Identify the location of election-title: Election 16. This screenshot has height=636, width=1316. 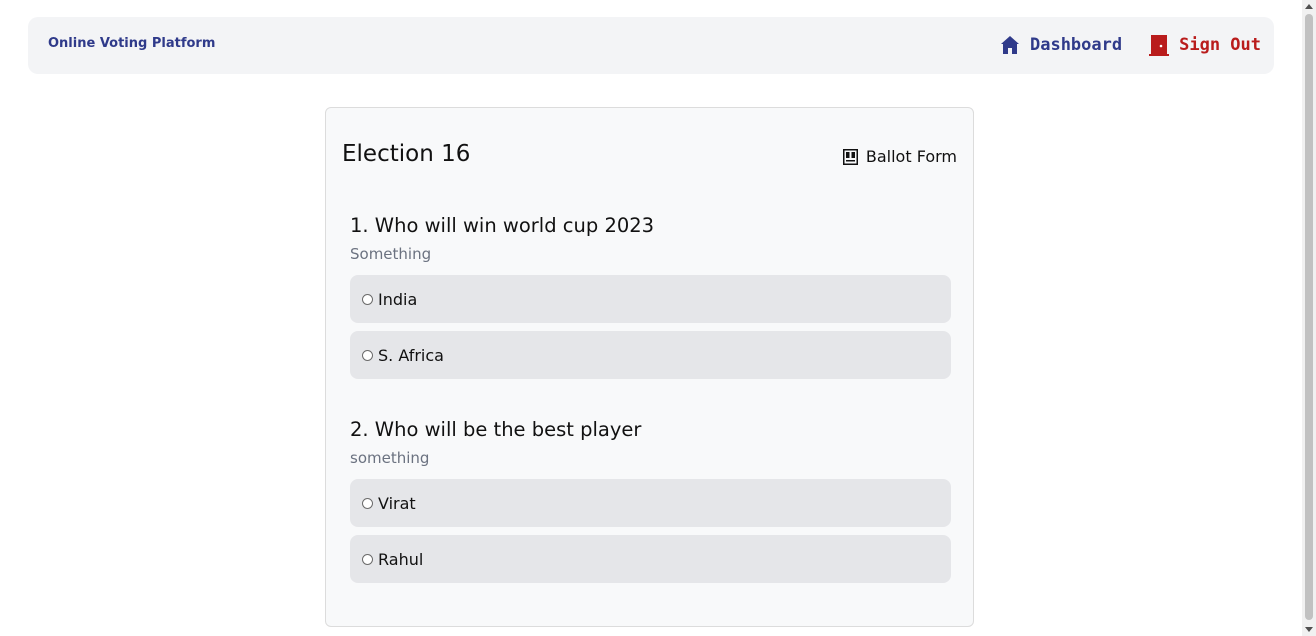
(406, 154).